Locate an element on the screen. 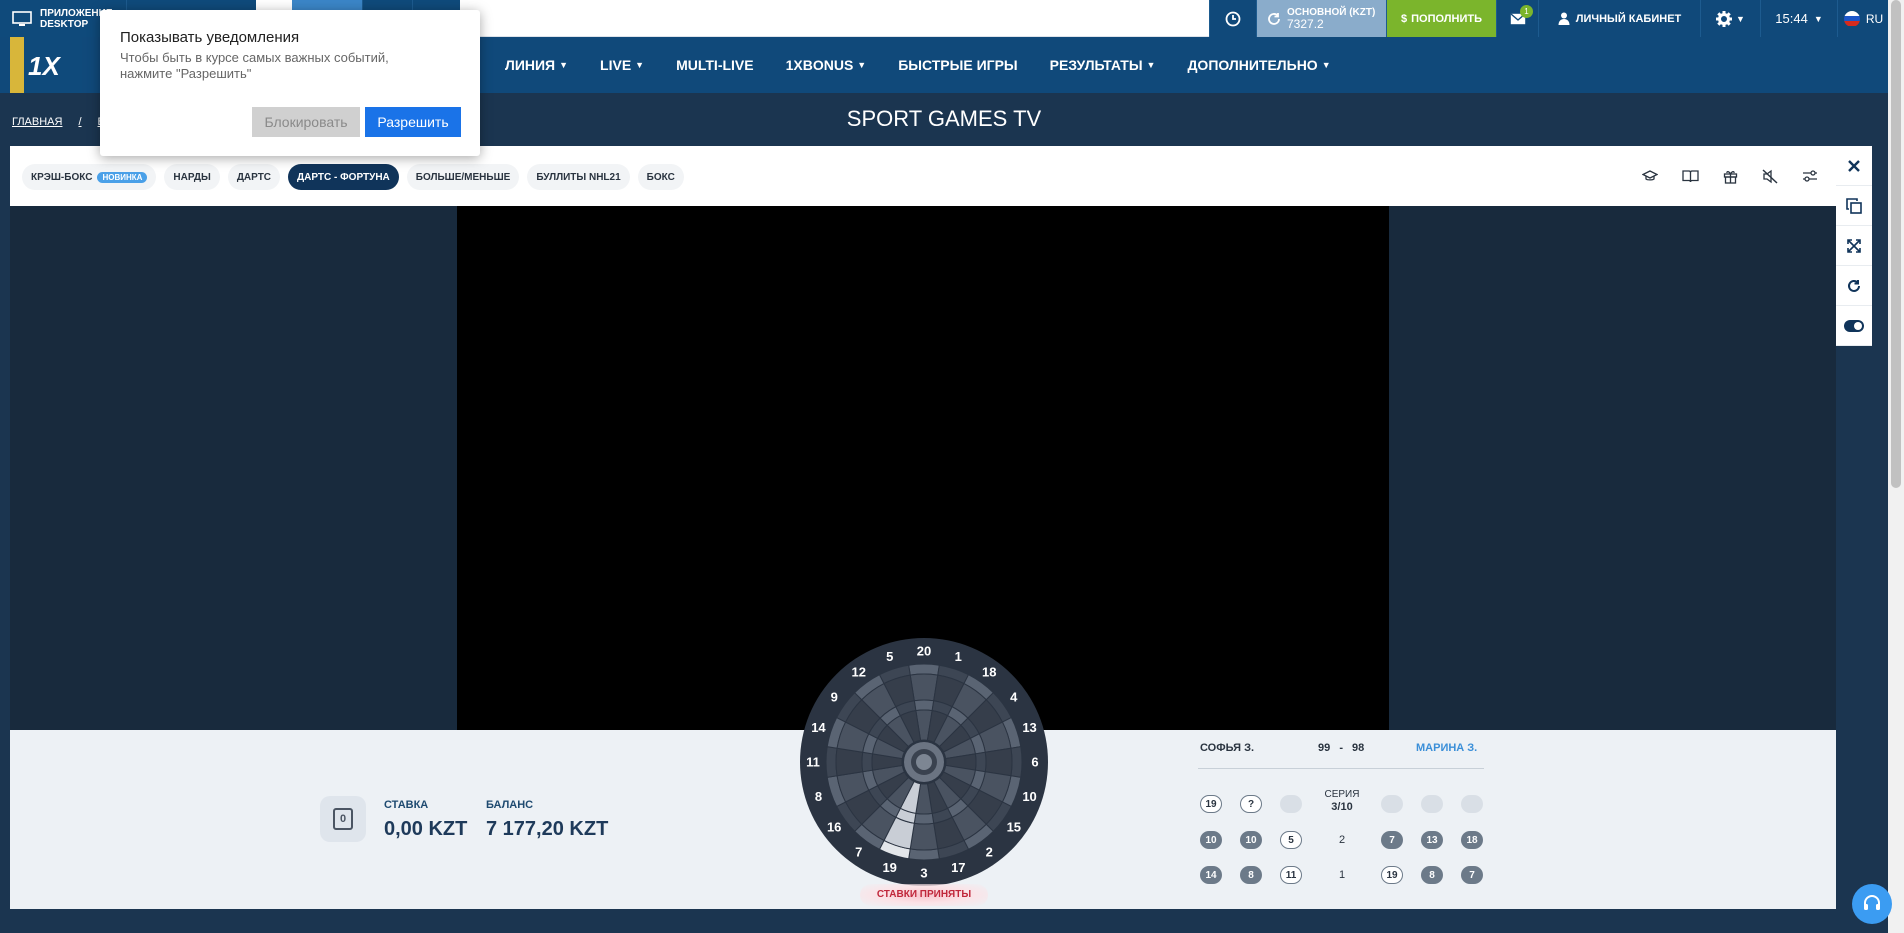 The height and width of the screenshot is (933, 1904). settings-toggle-button is located at coordinates (1810, 176).